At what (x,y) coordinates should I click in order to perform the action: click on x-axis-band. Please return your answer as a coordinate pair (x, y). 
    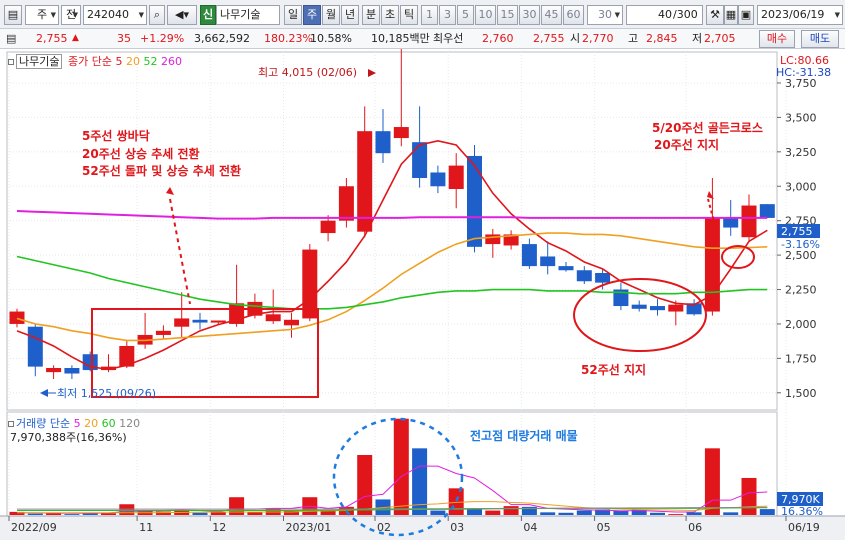
    Looking at the image, I should click on (422, 528).